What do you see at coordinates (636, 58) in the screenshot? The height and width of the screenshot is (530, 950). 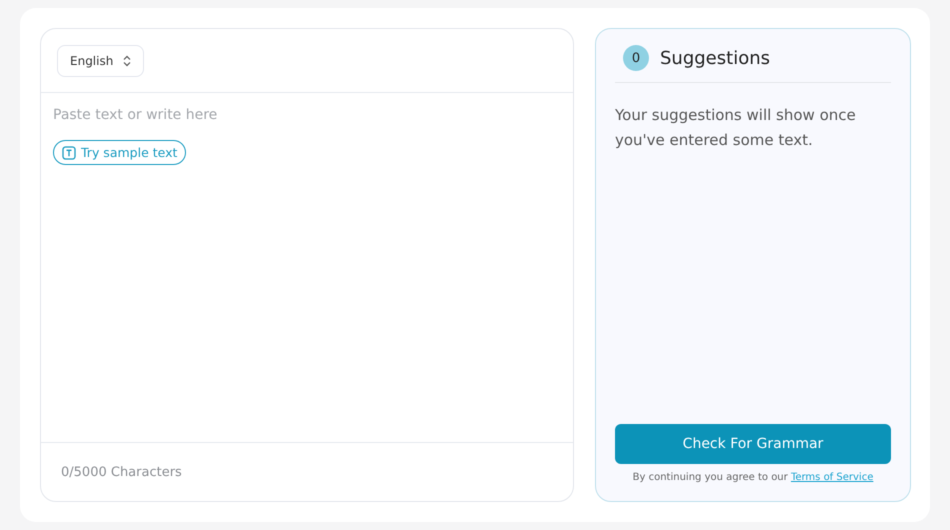 I see `count-badge: 0` at bounding box center [636, 58].